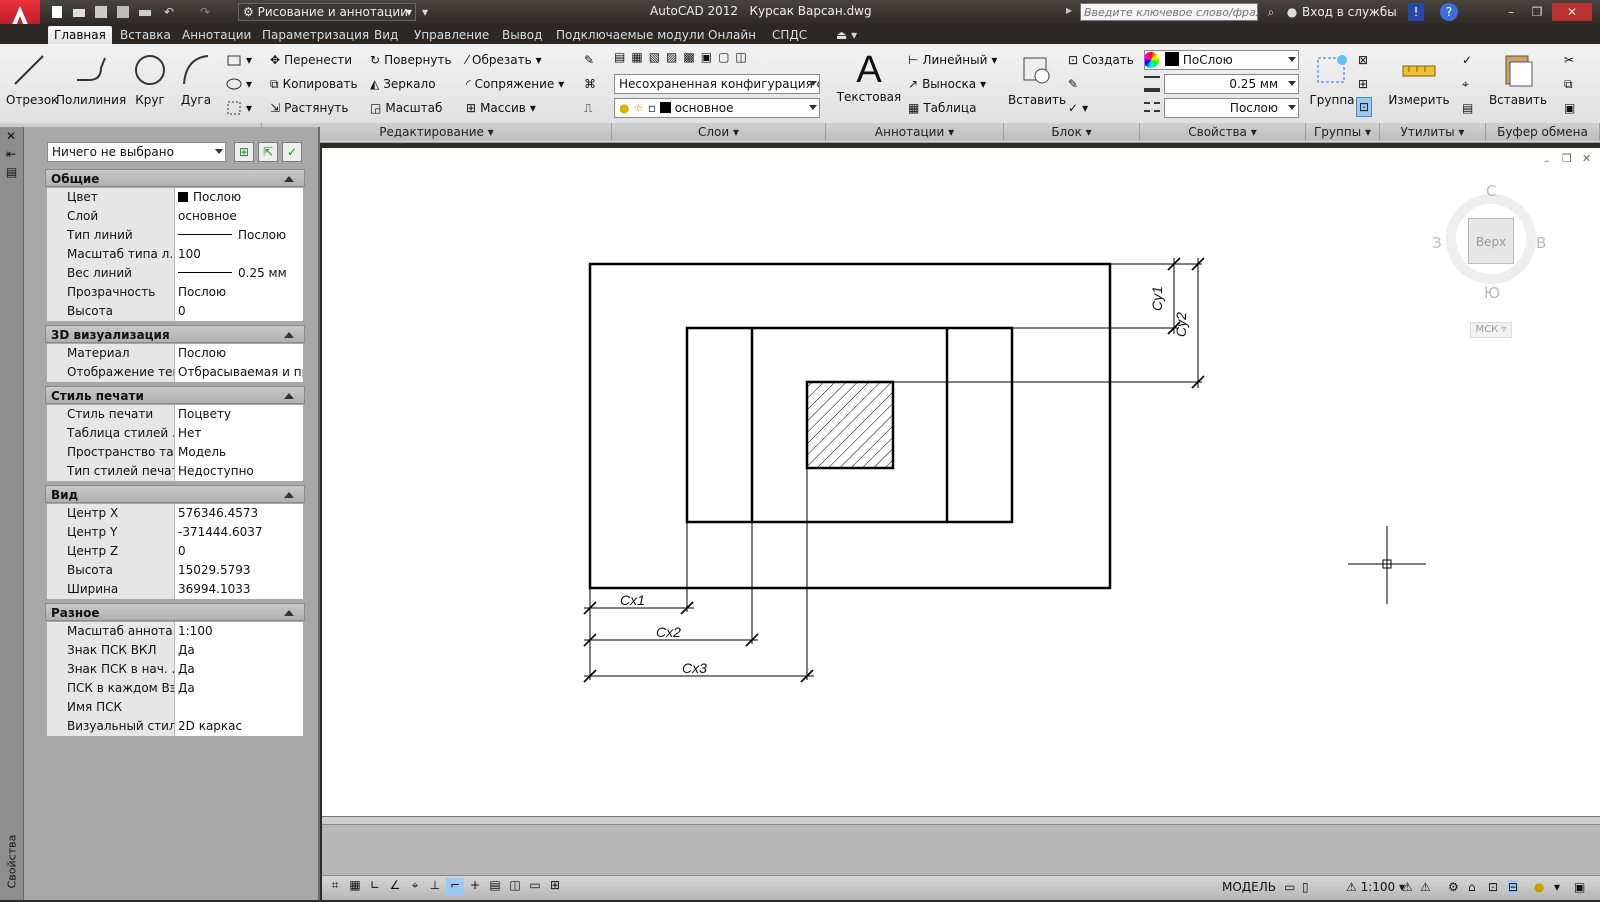 Image resolution: width=1600 pixels, height=902 pixels. I want to click on array-button: ⊞ Массив ▾, so click(501, 108).